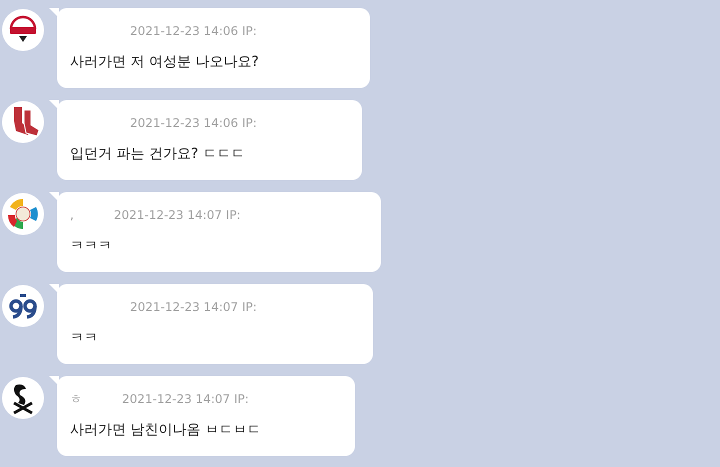 Image resolution: width=720 pixels, height=467 pixels. Describe the element at coordinates (84, 338) in the screenshot. I see `comment-text: ㅋㅋ` at that location.